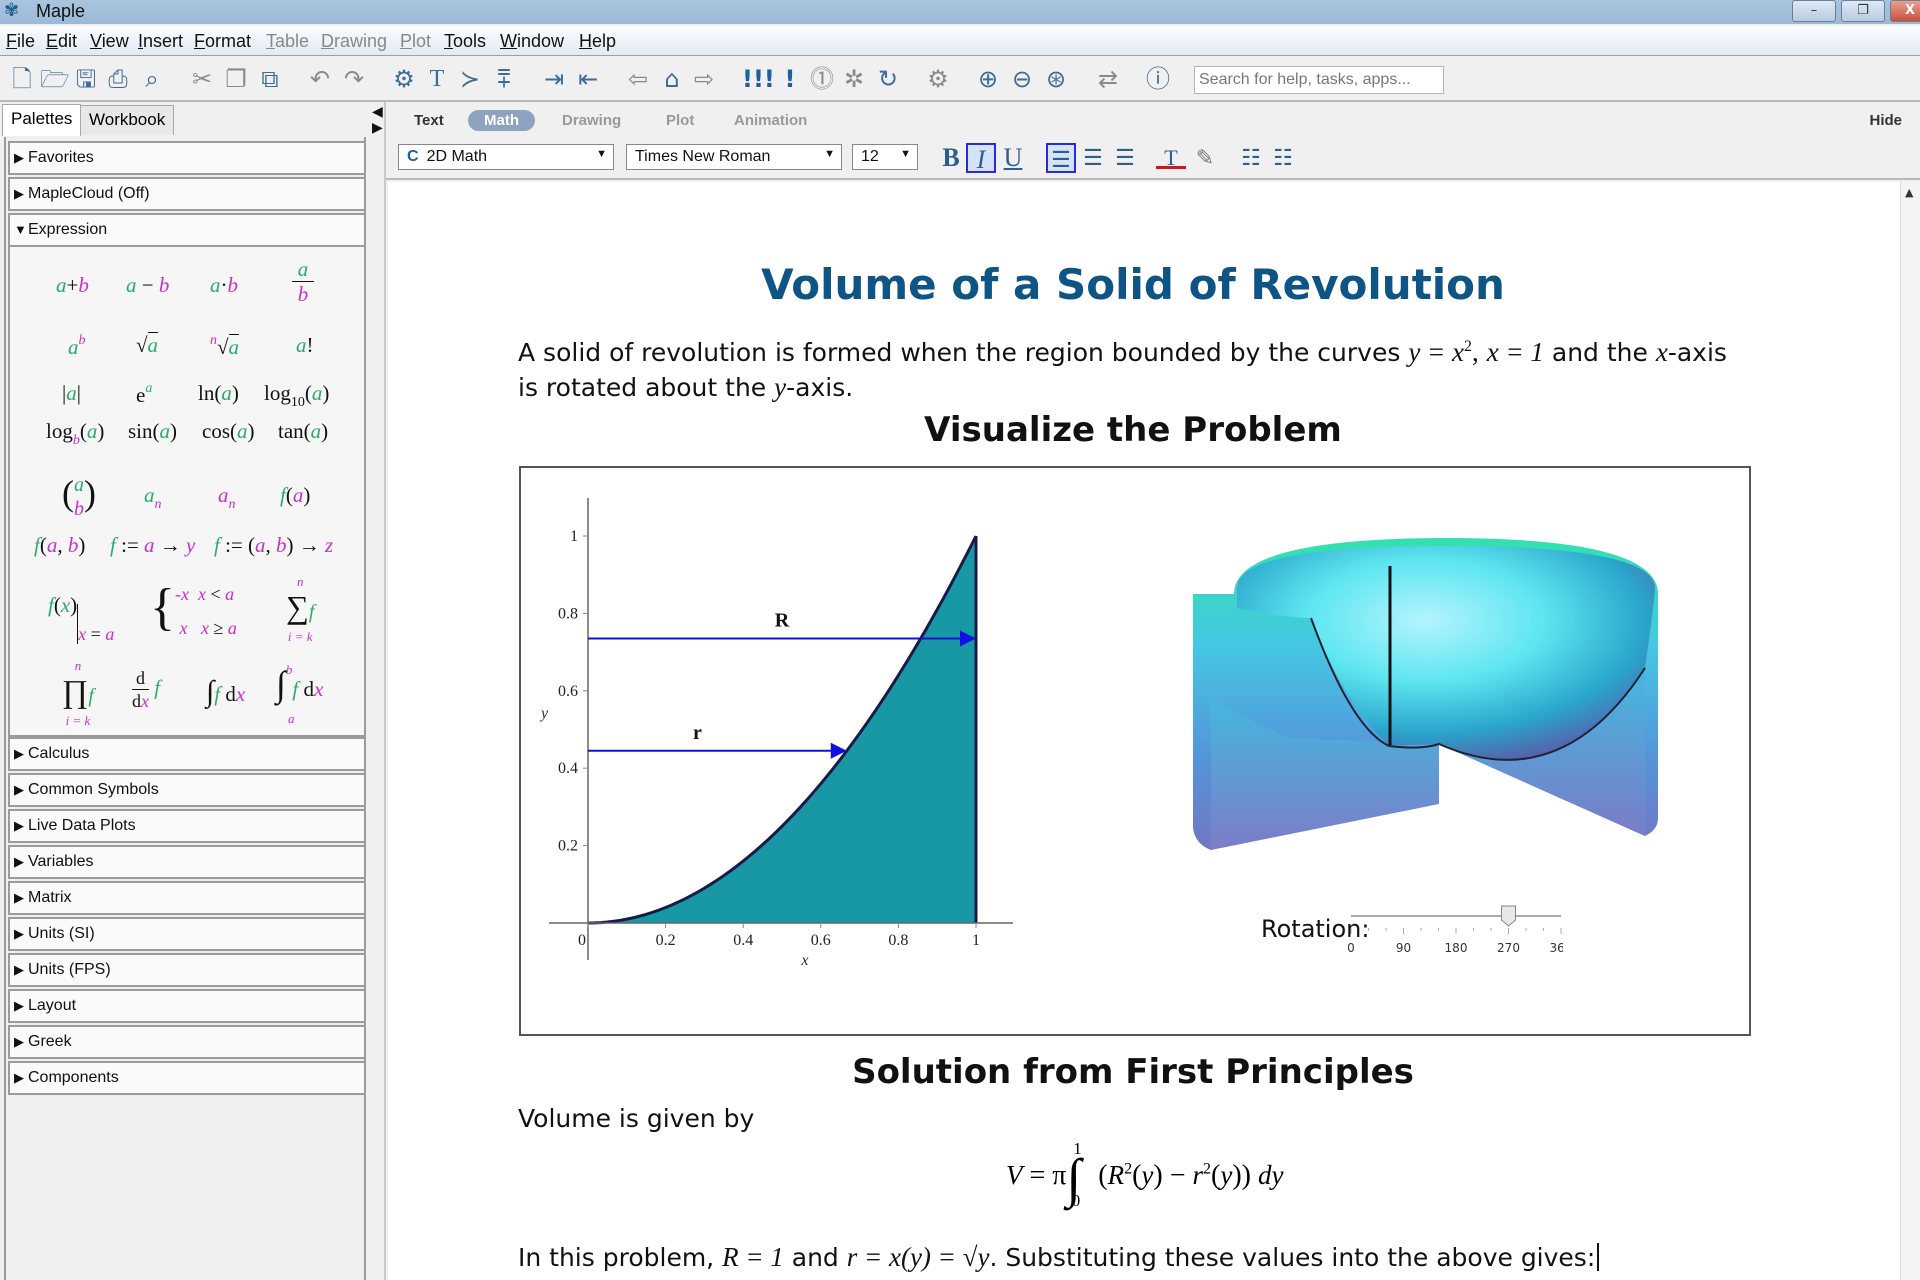  Describe the element at coordinates (300, 609) in the screenshot. I see `expr-sum: n ∑f i = k` at that location.